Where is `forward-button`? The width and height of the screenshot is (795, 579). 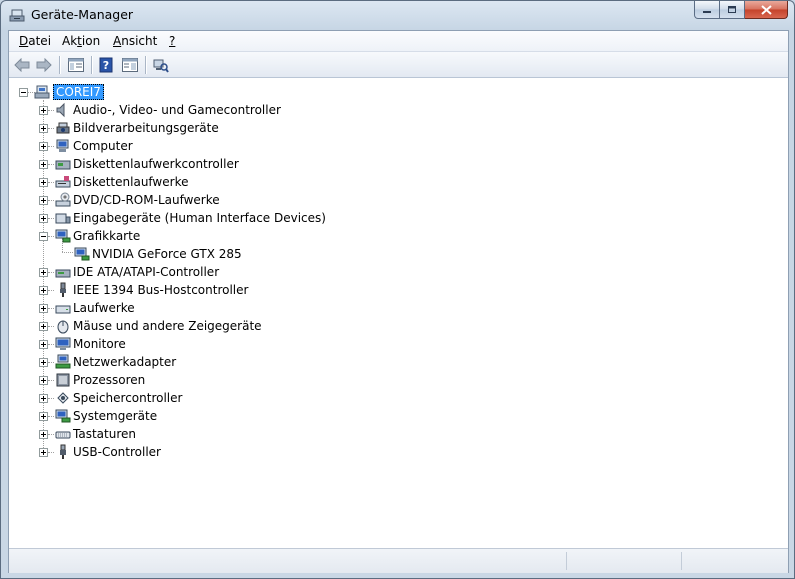
forward-button is located at coordinates (44, 64).